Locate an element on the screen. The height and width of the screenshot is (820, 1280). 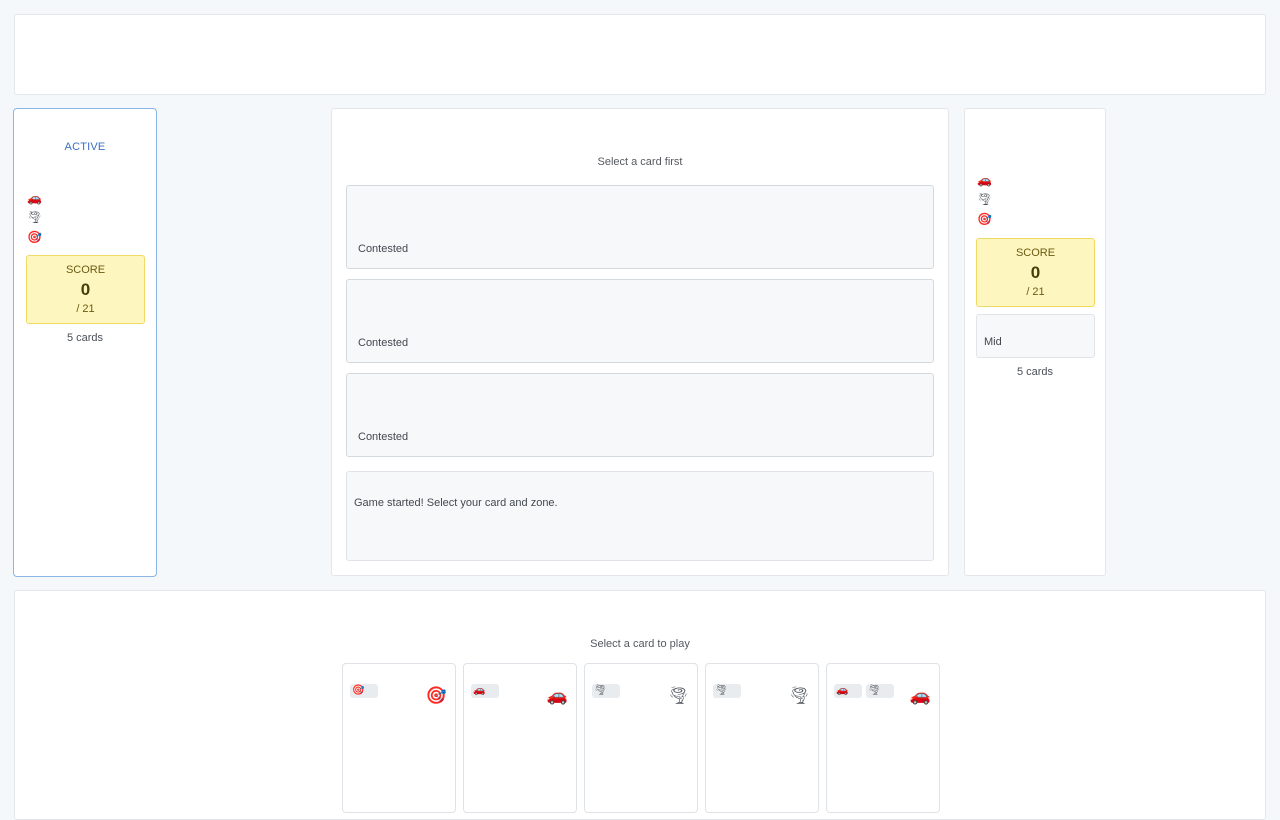
opponent-panel: 🚗 🌪 🎯 SCORE 0 / 21 Mid 5 cards is located at coordinates (1035, 342).